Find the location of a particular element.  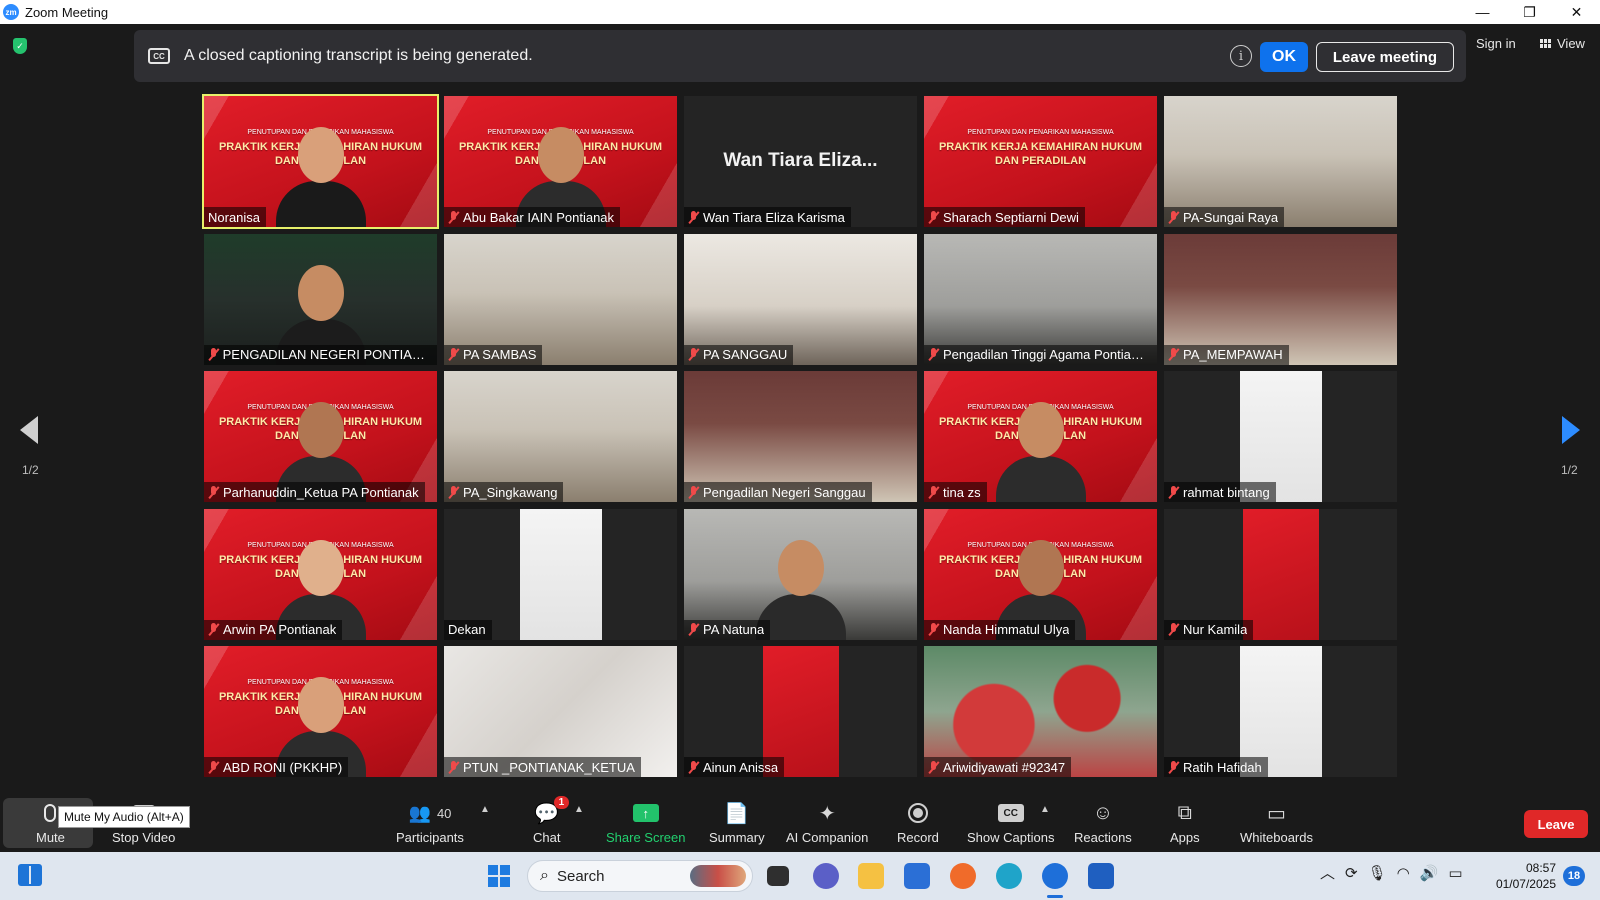

windows-start-icon is located at coordinates (499, 876).